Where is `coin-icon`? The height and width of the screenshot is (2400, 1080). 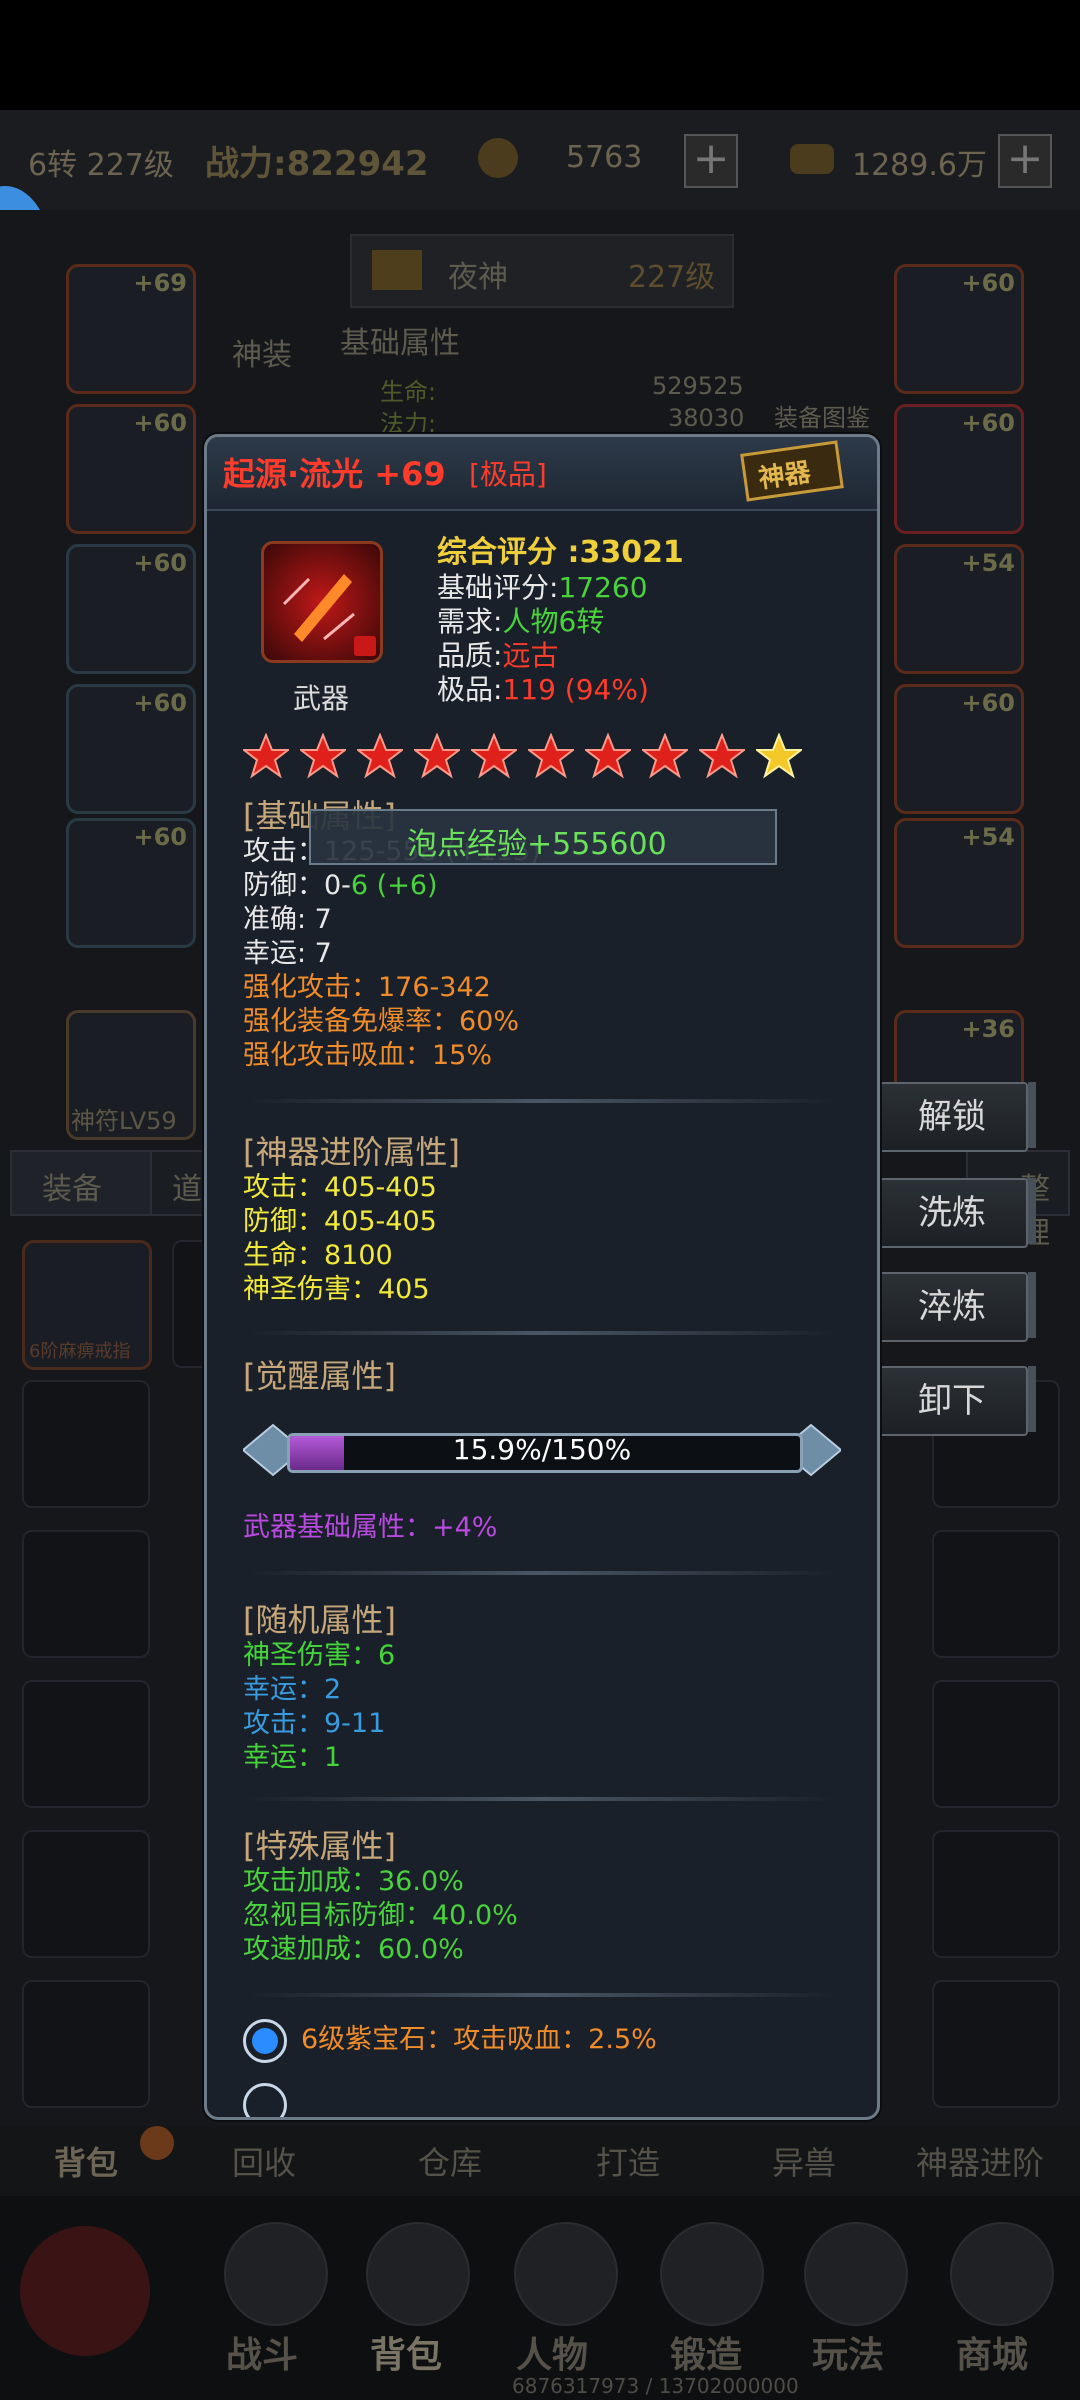
coin-icon is located at coordinates (498, 158).